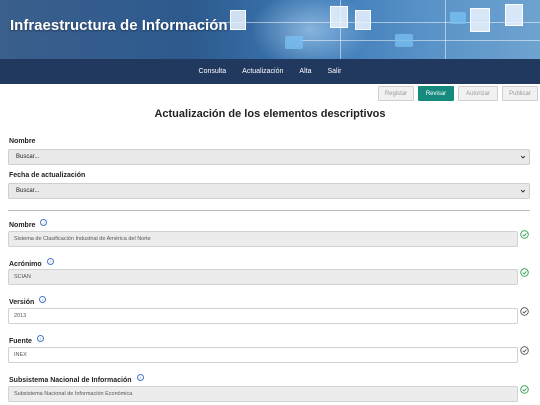 This screenshot has width=540, height=405. Describe the element at coordinates (520, 93) in the screenshot. I see `publicar-button: Publicar` at that location.